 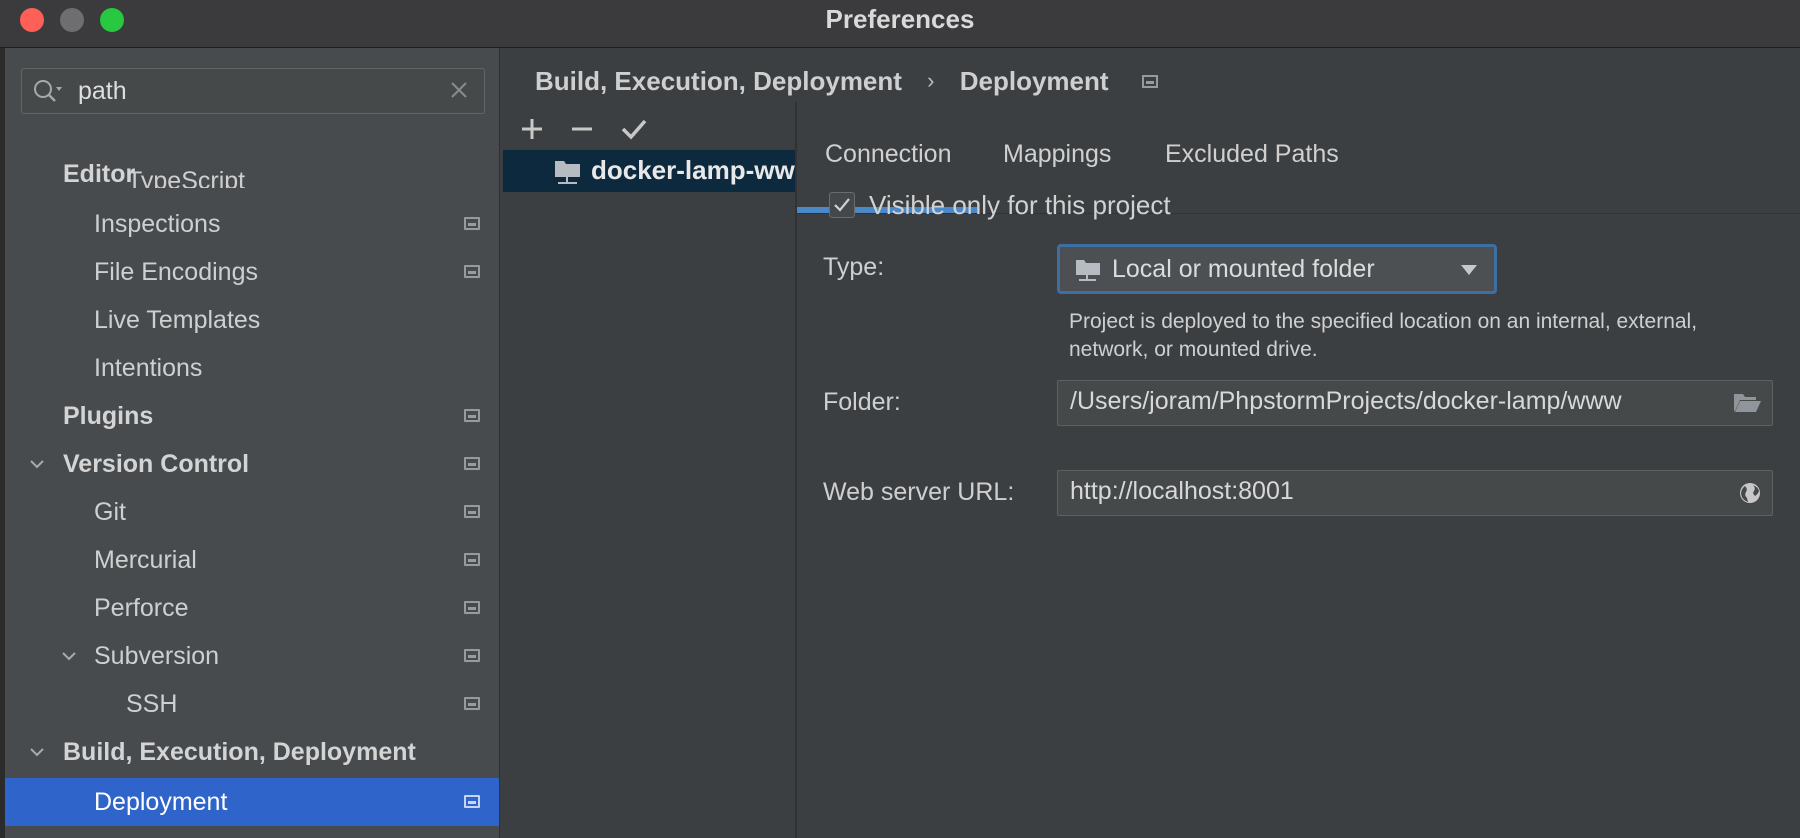 What do you see at coordinates (156, 464) in the screenshot?
I see `sidebar-item-label: Version Control` at bounding box center [156, 464].